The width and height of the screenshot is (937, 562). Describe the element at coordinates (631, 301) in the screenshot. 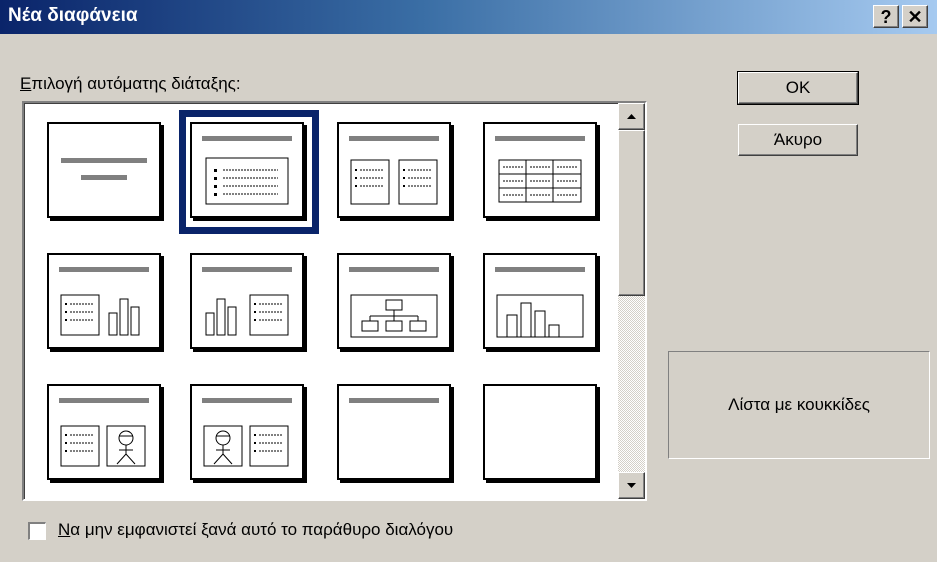

I see `vertical-scrollbar` at that location.